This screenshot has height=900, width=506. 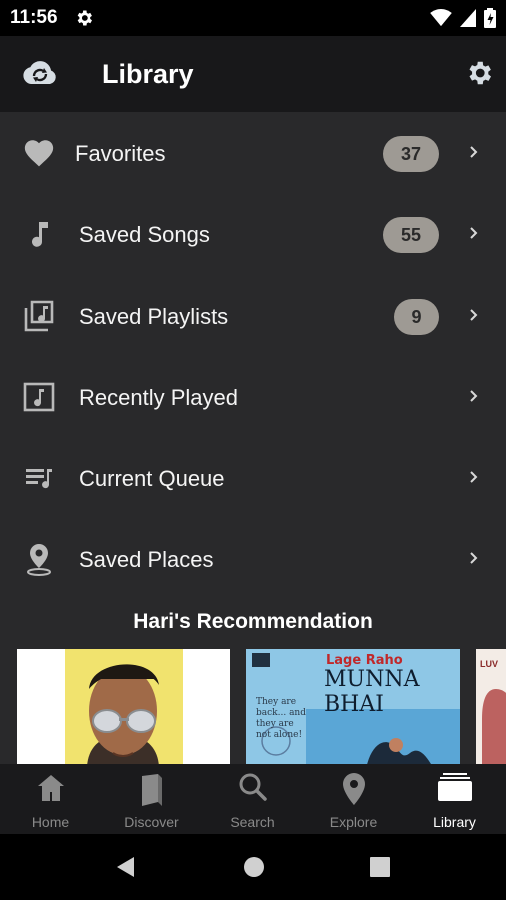 I want to click on gear-icon, so click(x=84, y=18).